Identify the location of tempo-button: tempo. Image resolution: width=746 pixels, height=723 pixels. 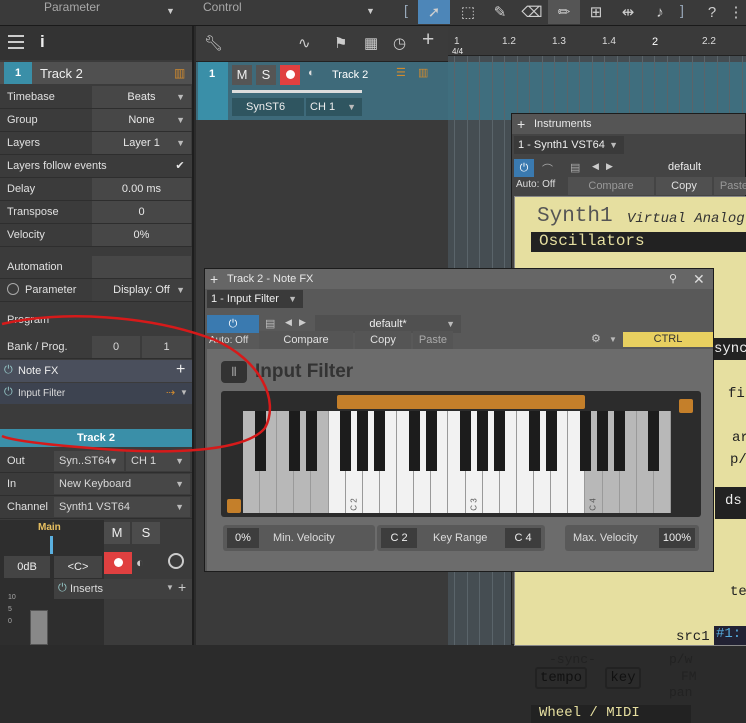
(561, 678).